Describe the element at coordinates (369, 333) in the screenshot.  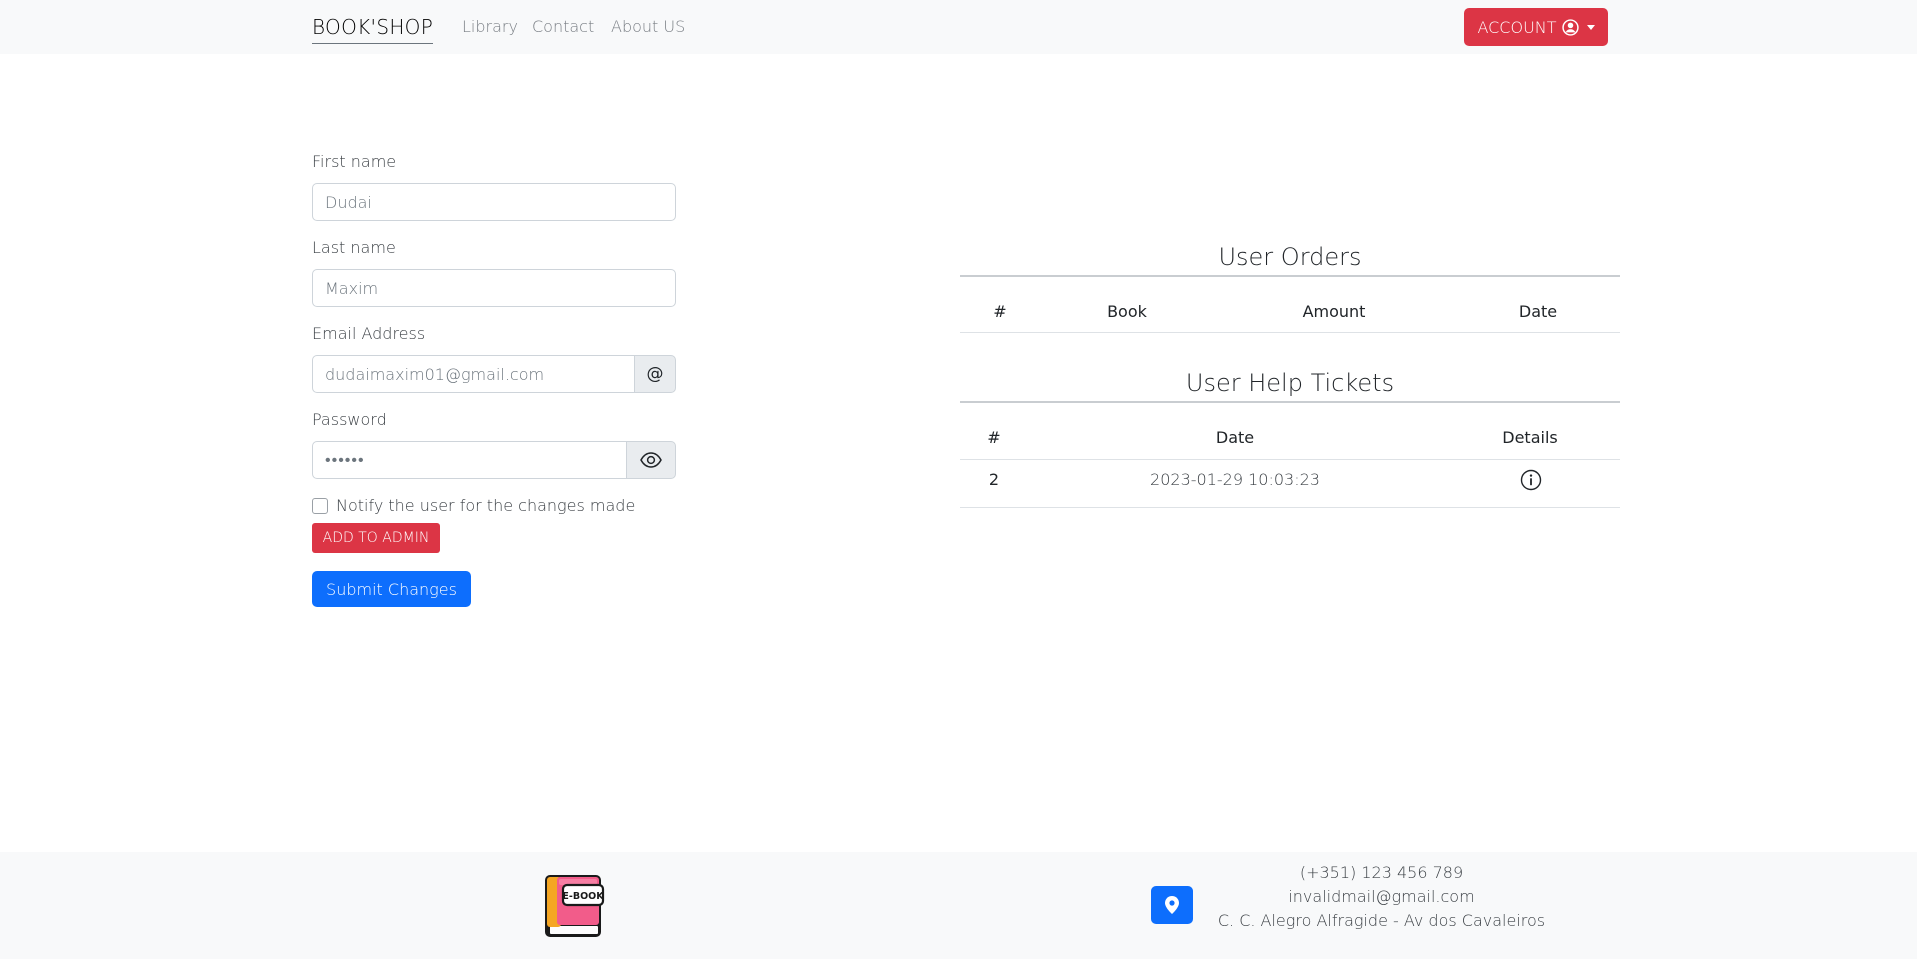
I see `email-label: Email Address` at that location.